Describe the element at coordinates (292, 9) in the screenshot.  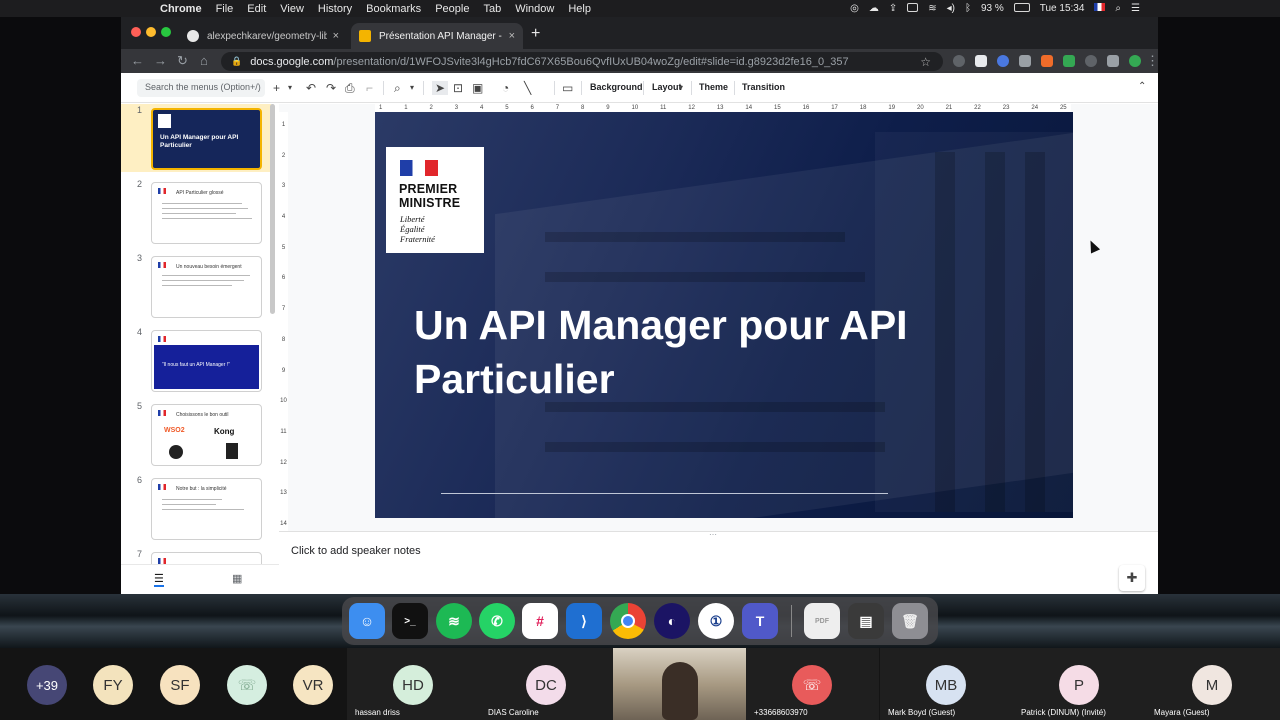
I see `menu-view: View` at that location.